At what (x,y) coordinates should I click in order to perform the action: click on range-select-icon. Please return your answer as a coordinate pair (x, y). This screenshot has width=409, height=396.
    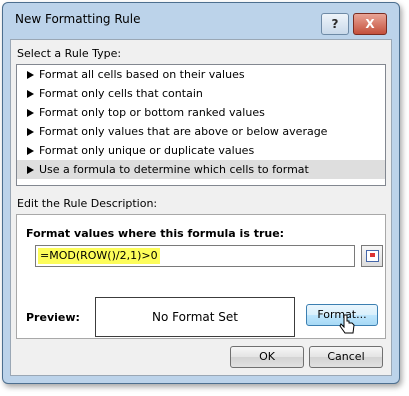
    Looking at the image, I should click on (372, 256).